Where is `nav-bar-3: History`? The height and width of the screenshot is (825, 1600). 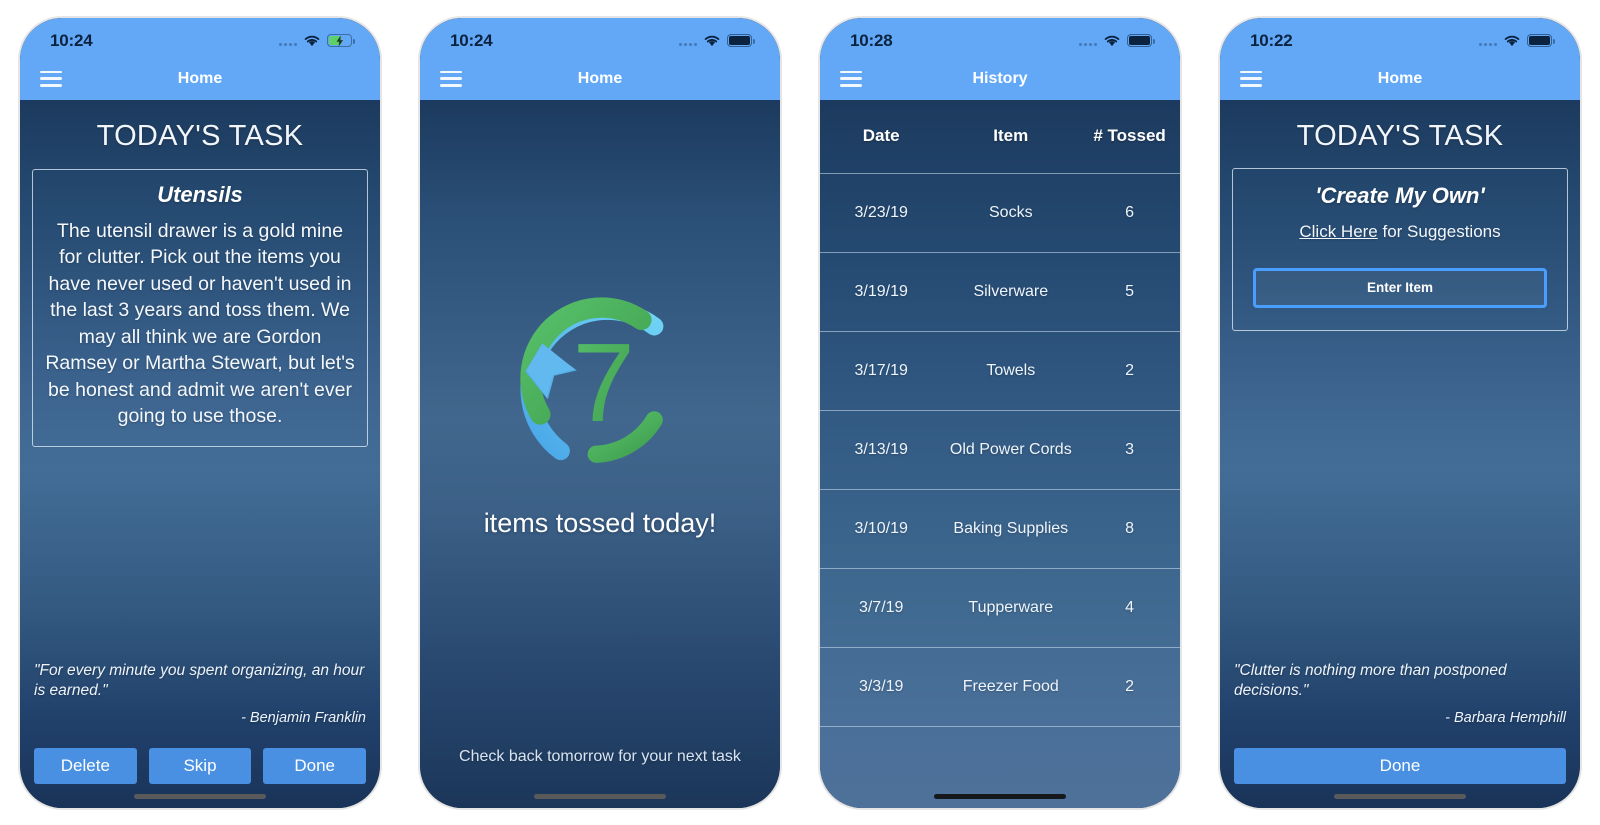
nav-bar-3: History is located at coordinates (1000, 78).